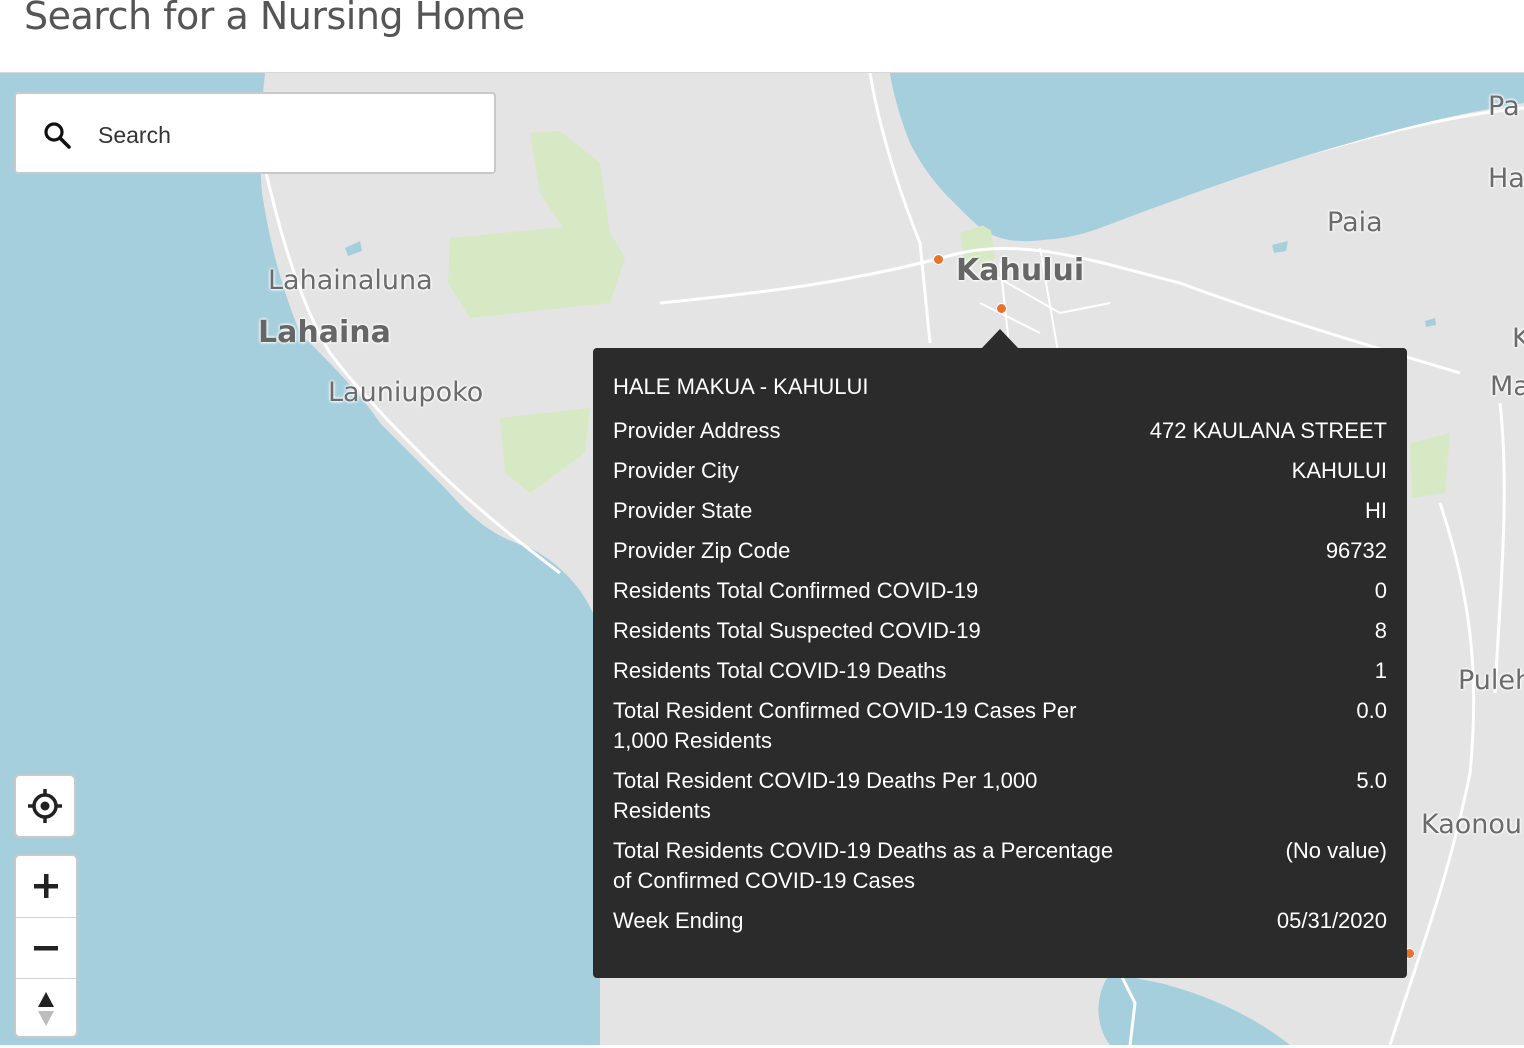 The image size is (1524, 1048). What do you see at coordinates (1356, 550) in the screenshot?
I see `popup-row-value: 96732` at bounding box center [1356, 550].